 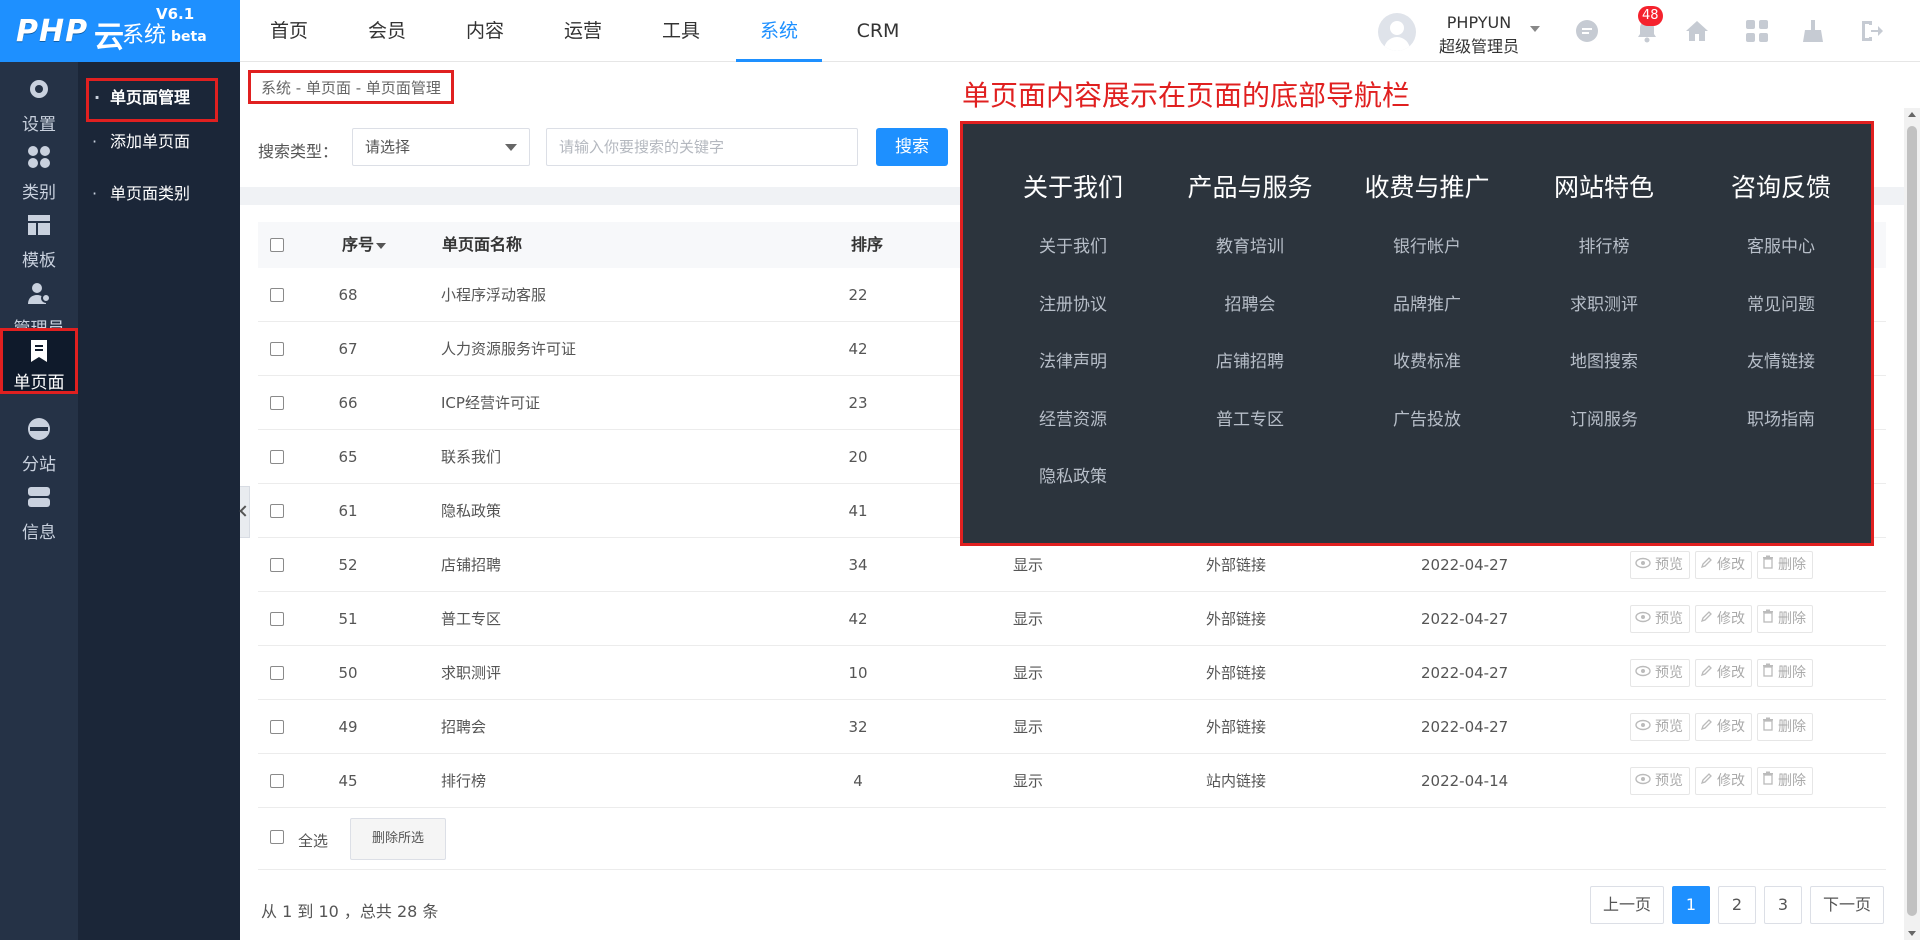 I want to click on column-id-label: 序号, so click(x=358, y=244).